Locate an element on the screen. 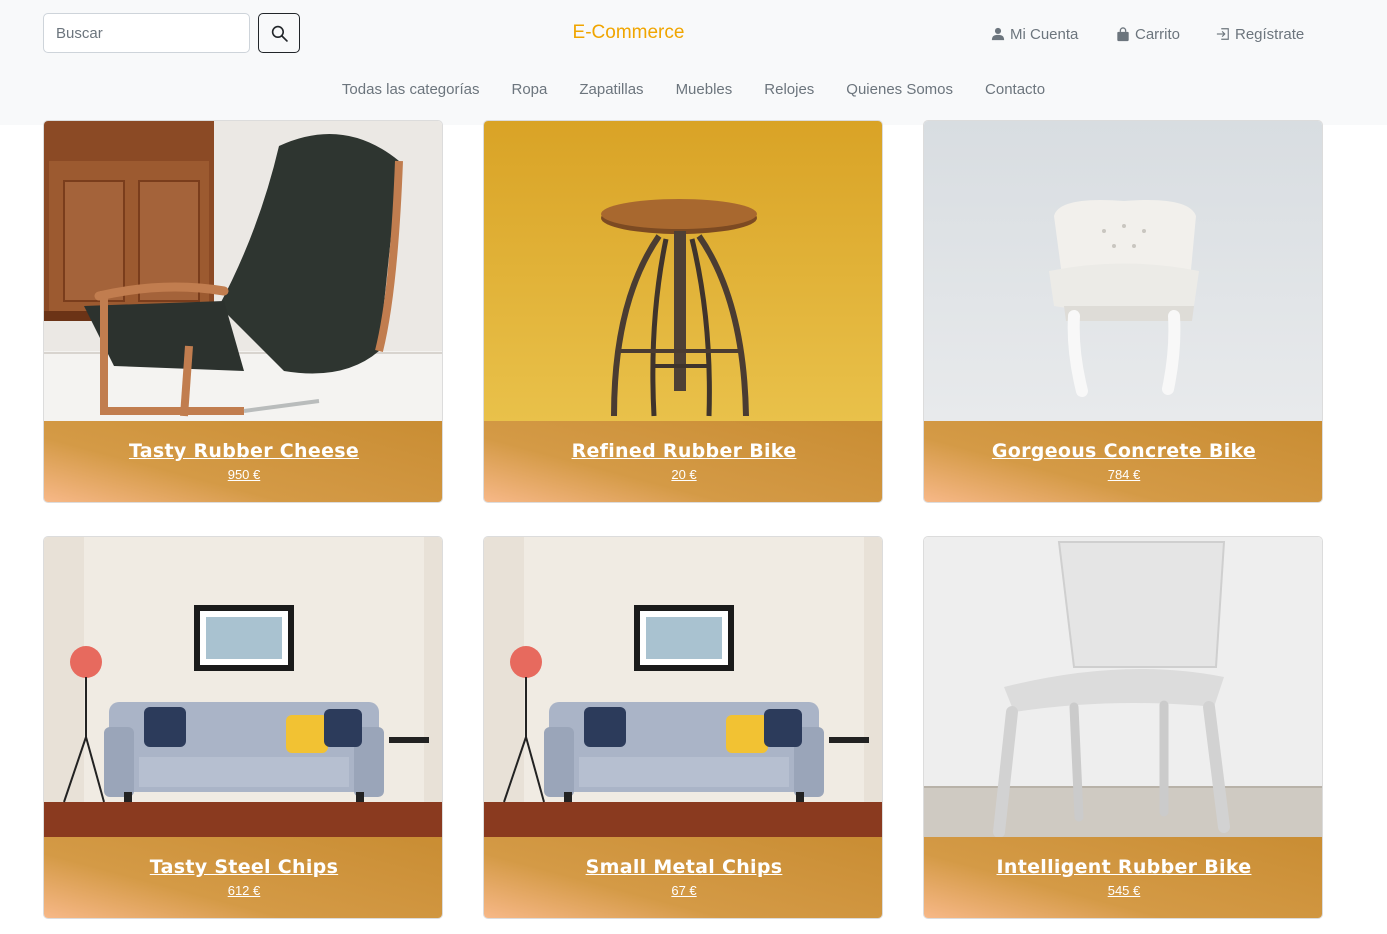 The image size is (1387, 934). product-card: Gorgeous Concrete Bike 784 € is located at coordinates (1123, 311).